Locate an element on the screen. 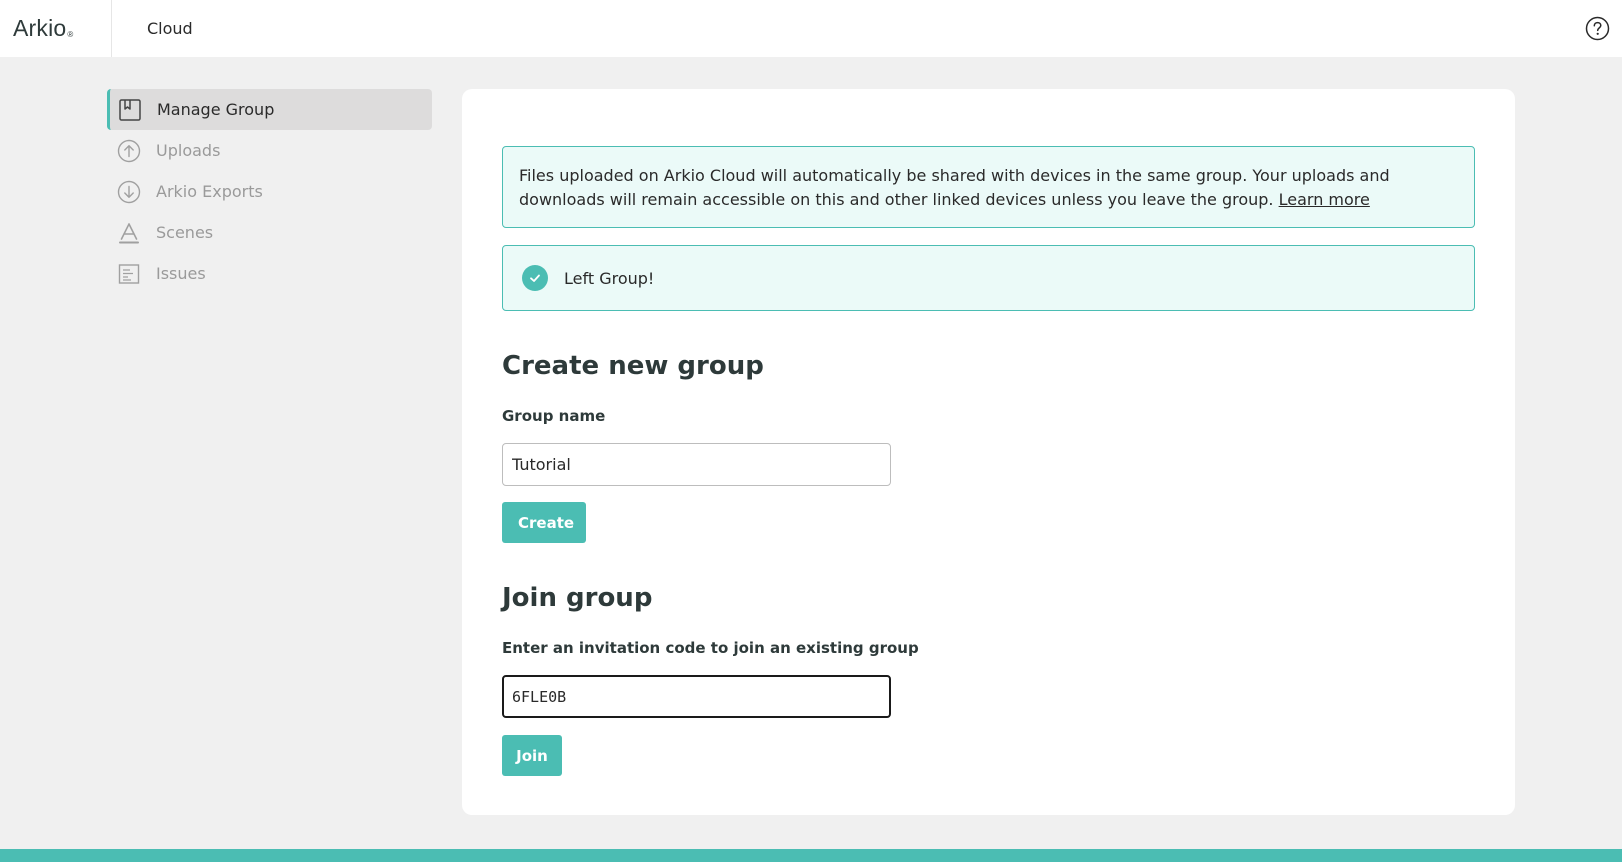 This screenshot has height=862, width=1622. sidebar-item-label: Arkio Exports is located at coordinates (209, 191).